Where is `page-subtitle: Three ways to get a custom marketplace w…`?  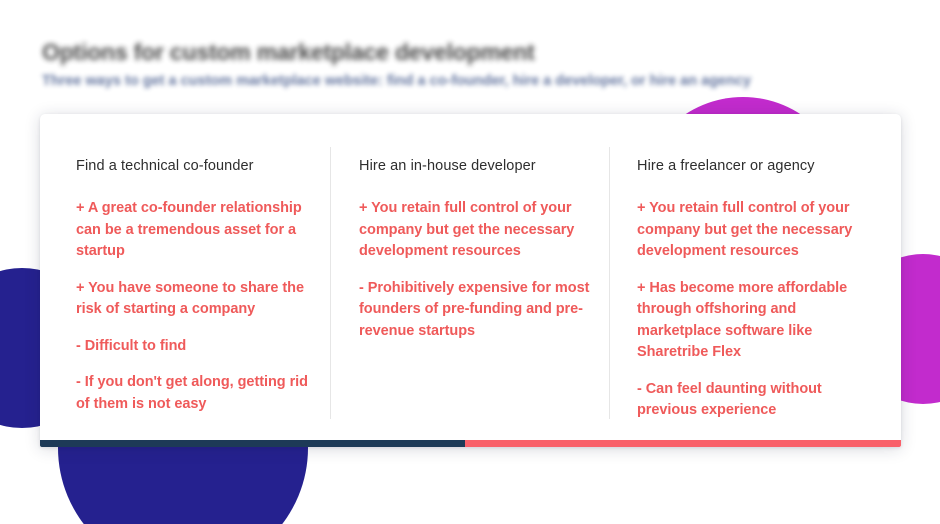
page-subtitle: Three ways to get a custom marketplace w… is located at coordinates (397, 81).